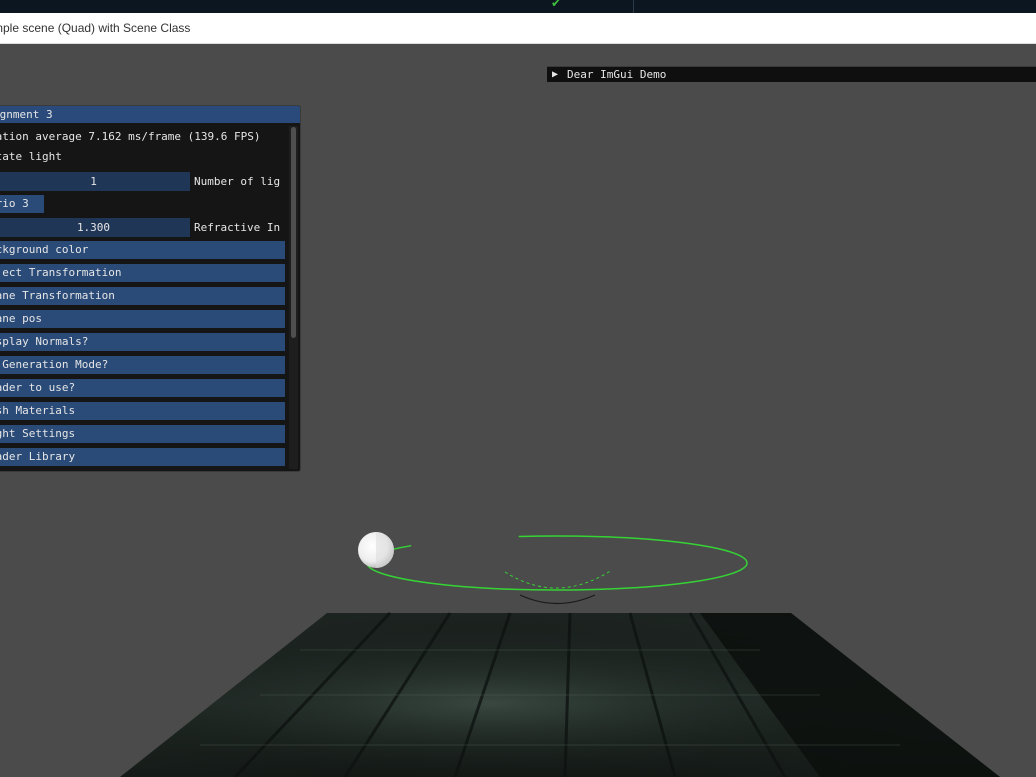  What do you see at coordinates (54, 364) in the screenshot?
I see `header-label: / Generation Mode?` at bounding box center [54, 364].